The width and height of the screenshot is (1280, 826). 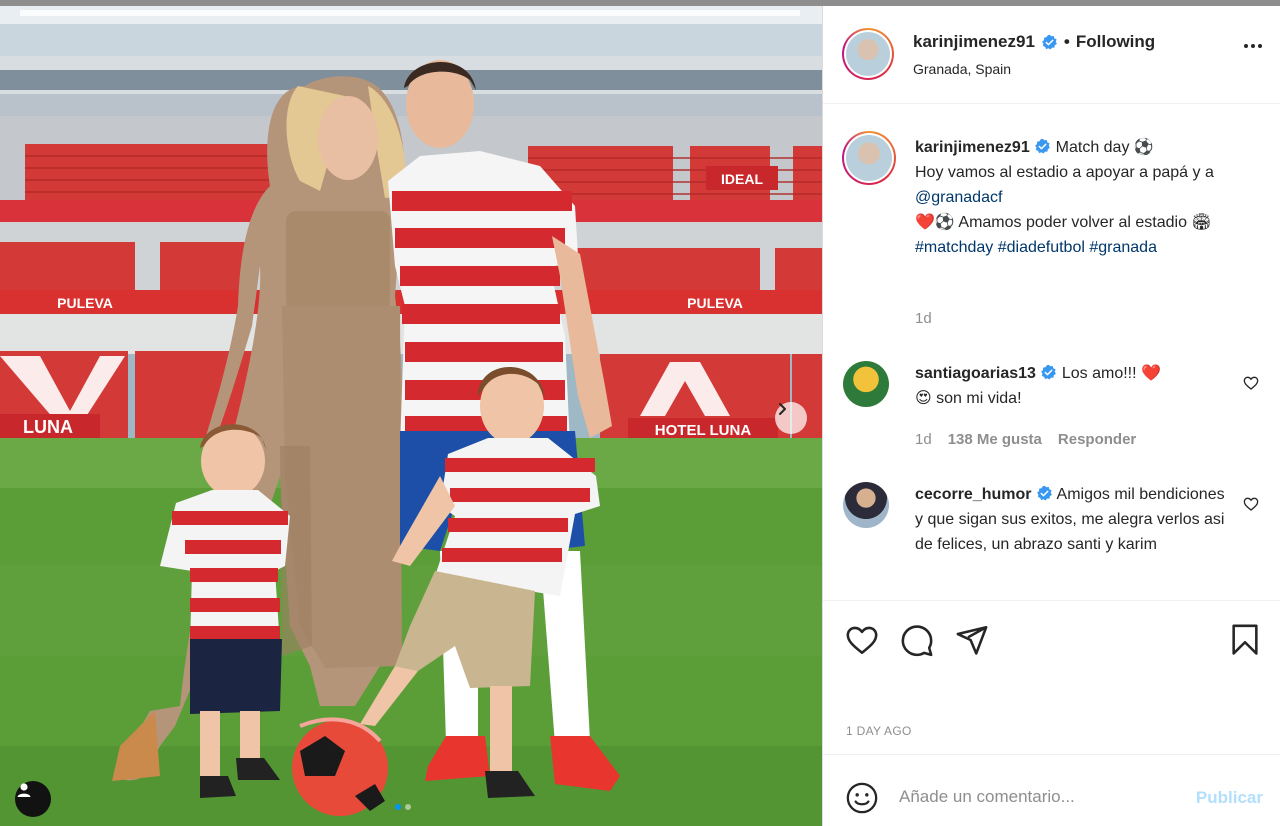 What do you see at coordinates (1229, 798) in the screenshot?
I see `publish-button: Publicar` at bounding box center [1229, 798].